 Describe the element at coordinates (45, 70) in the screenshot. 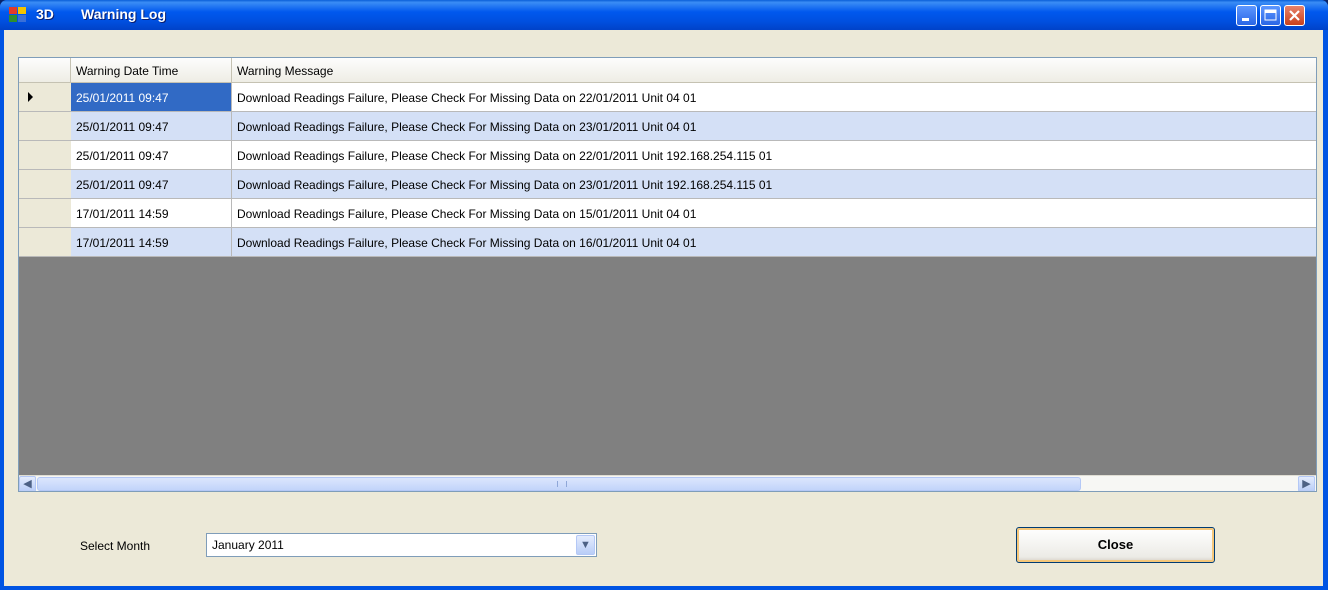

I see `row-header-corner` at that location.